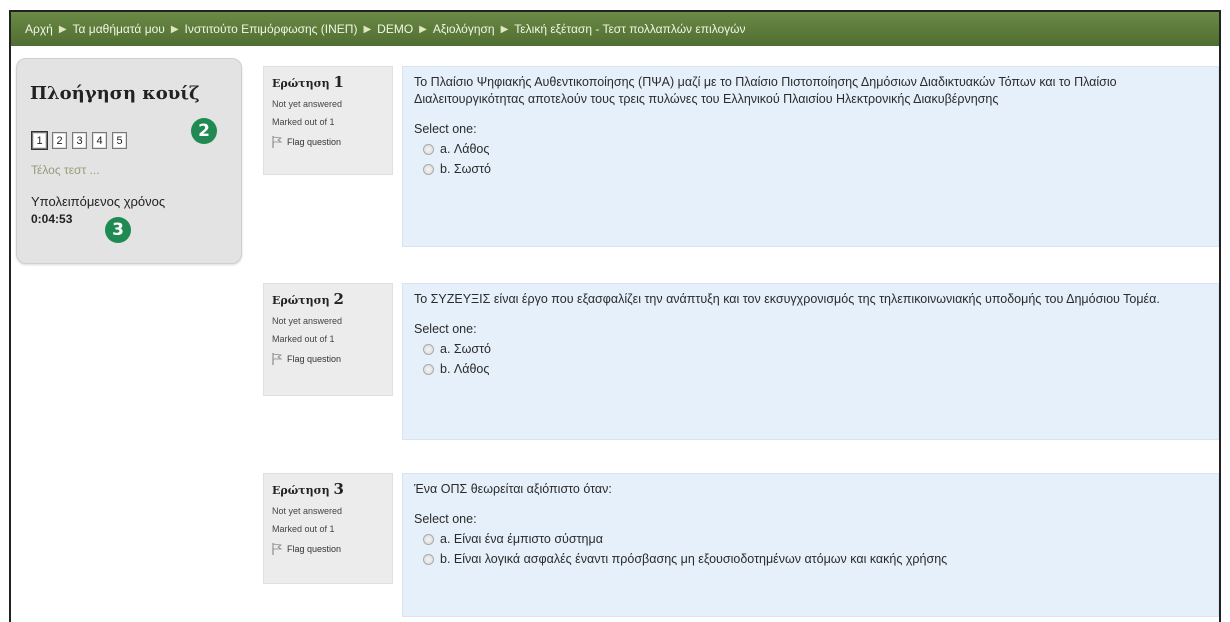 Image resolution: width=1230 pixels, height=622 pixels. What do you see at coordinates (815, 349) in the screenshot?
I see `answer-option-a: a. Σωστό` at bounding box center [815, 349].